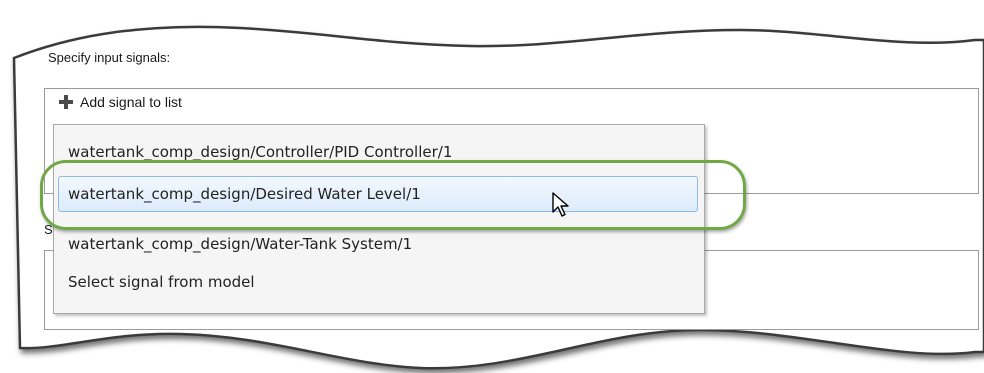 This screenshot has width=984, height=373. I want to click on add-signal-button: Add signal to list, so click(120, 102).